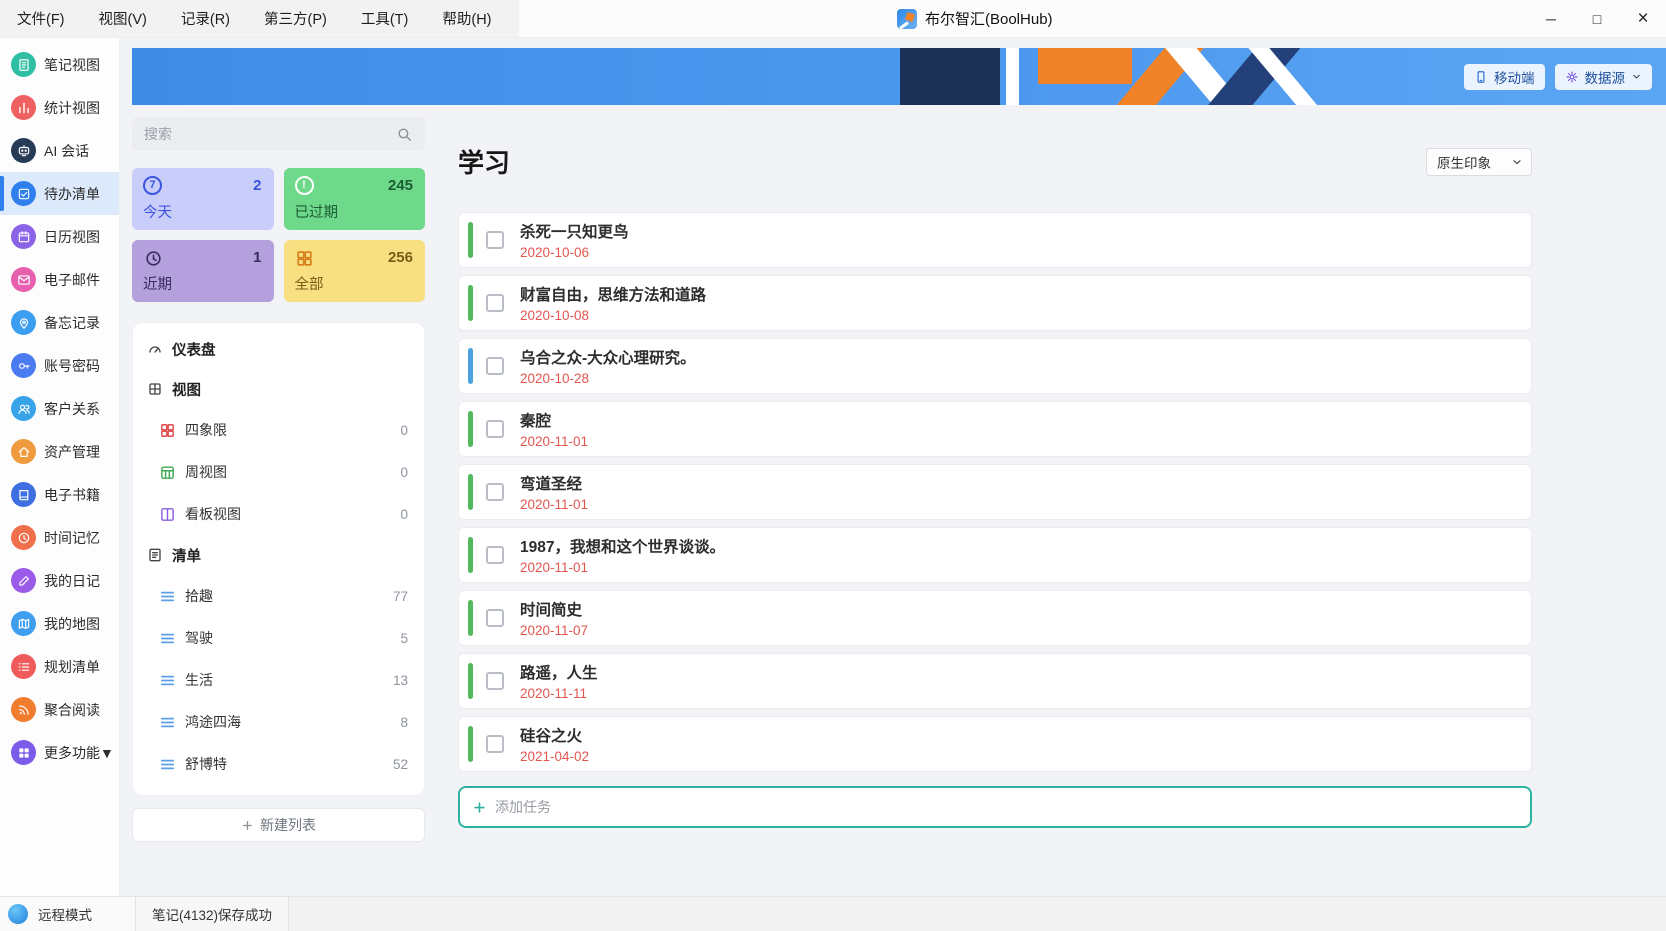 The image size is (1666, 931). Describe the element at coordinates (23, 494) in the screenshot. I see `book-icon` at that location.